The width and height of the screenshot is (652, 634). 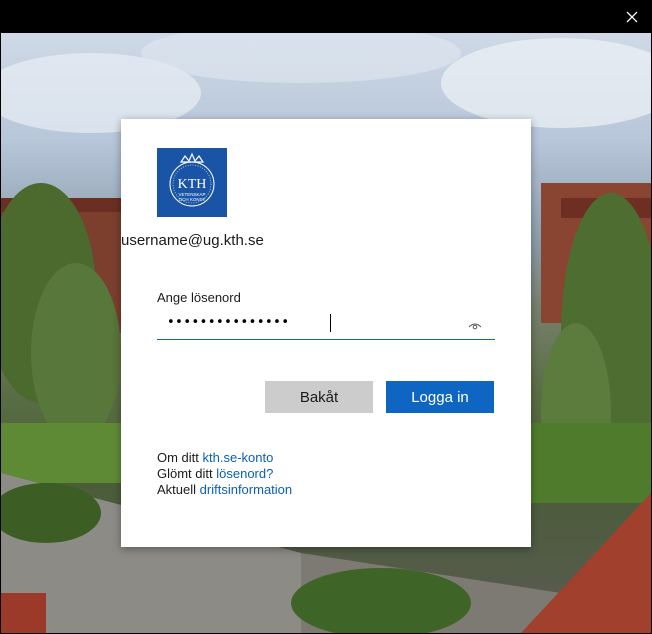 What do you see at coordinates (319, 397) in the screenshot?
I see `back-button: Bakåt` at bounding box center [319, 397].